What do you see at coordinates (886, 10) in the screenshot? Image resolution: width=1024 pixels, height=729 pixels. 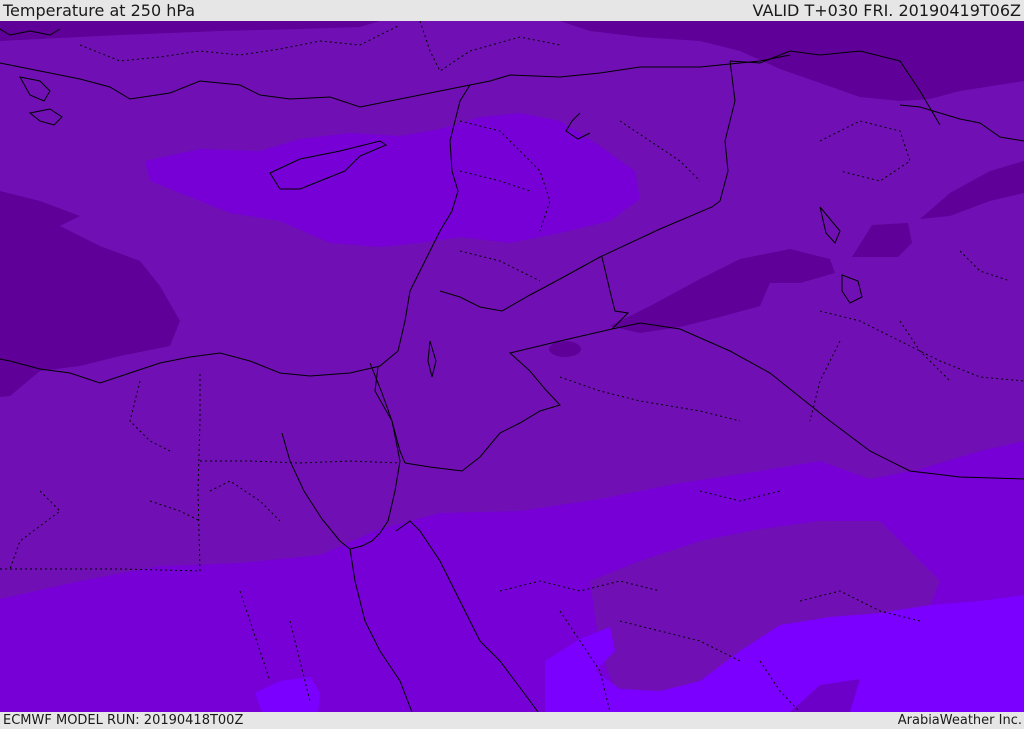 I see `valid-time-label: VALID T+030 FRI. 20190419T06Z` at bounding box center [886, 10].